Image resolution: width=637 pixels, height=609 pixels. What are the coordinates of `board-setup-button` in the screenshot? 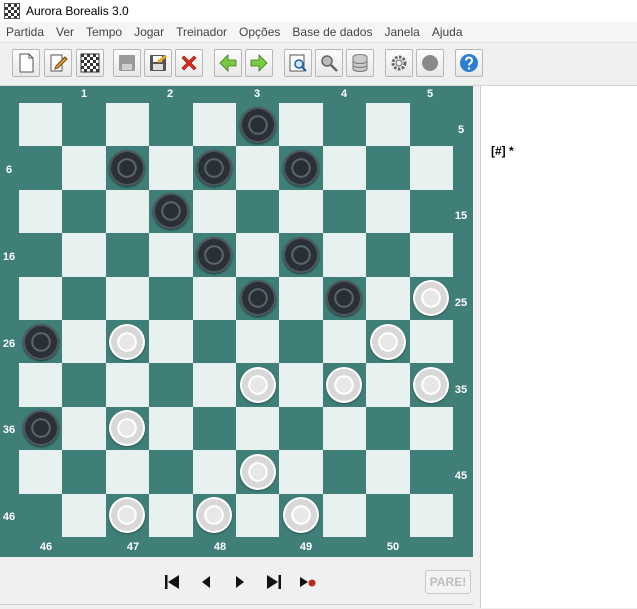 It's located at (90, 63).